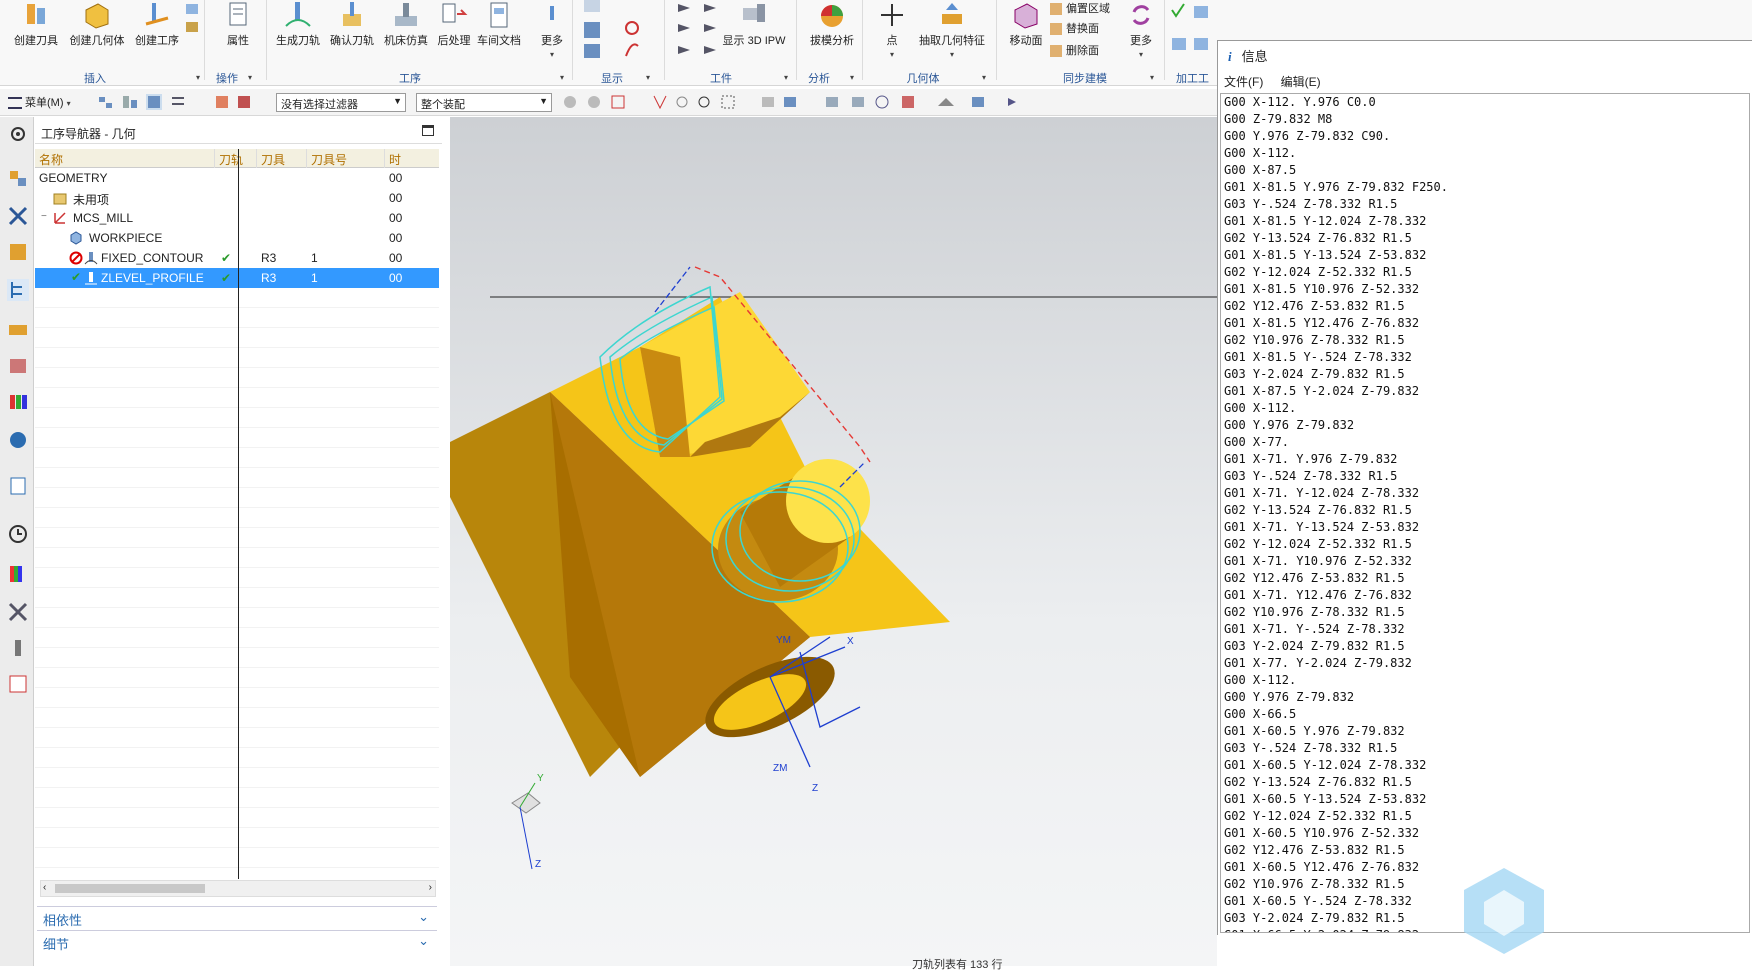 This screenshot has height=972, width=1752. What do you see at coordinates (957, 965) in the screenshot?
I see `status-line: 刀轨列表有 133 行` at bounding box center [957, 965].